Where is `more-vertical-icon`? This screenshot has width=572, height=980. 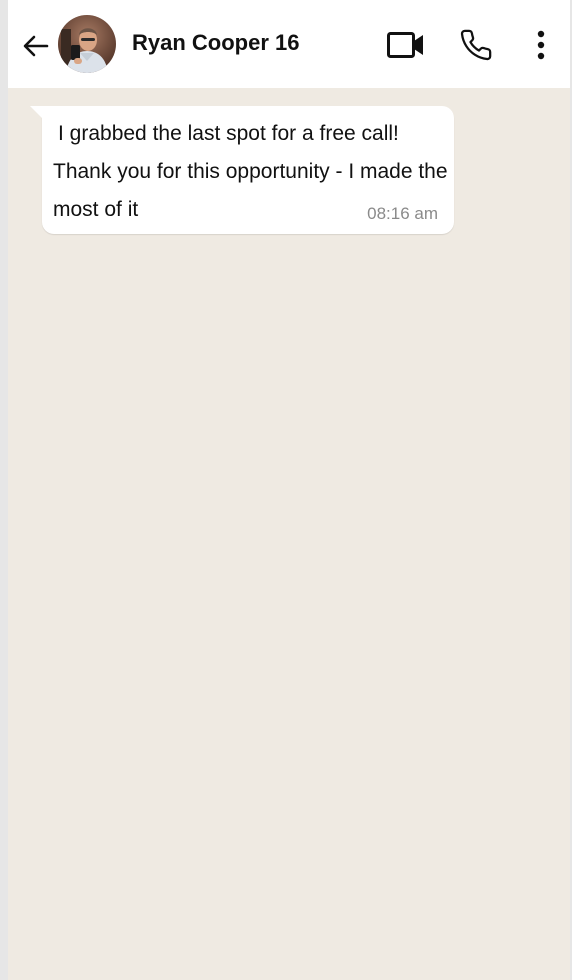
more-vertical-icon is located at coordinates (541, 45).